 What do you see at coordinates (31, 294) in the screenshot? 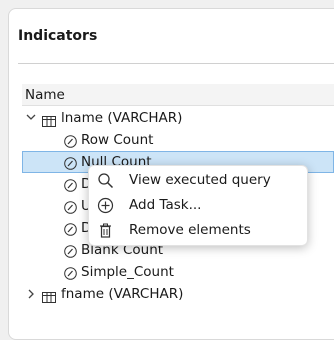
I see `chevron-right-icon` at bounding box center [31, 294].